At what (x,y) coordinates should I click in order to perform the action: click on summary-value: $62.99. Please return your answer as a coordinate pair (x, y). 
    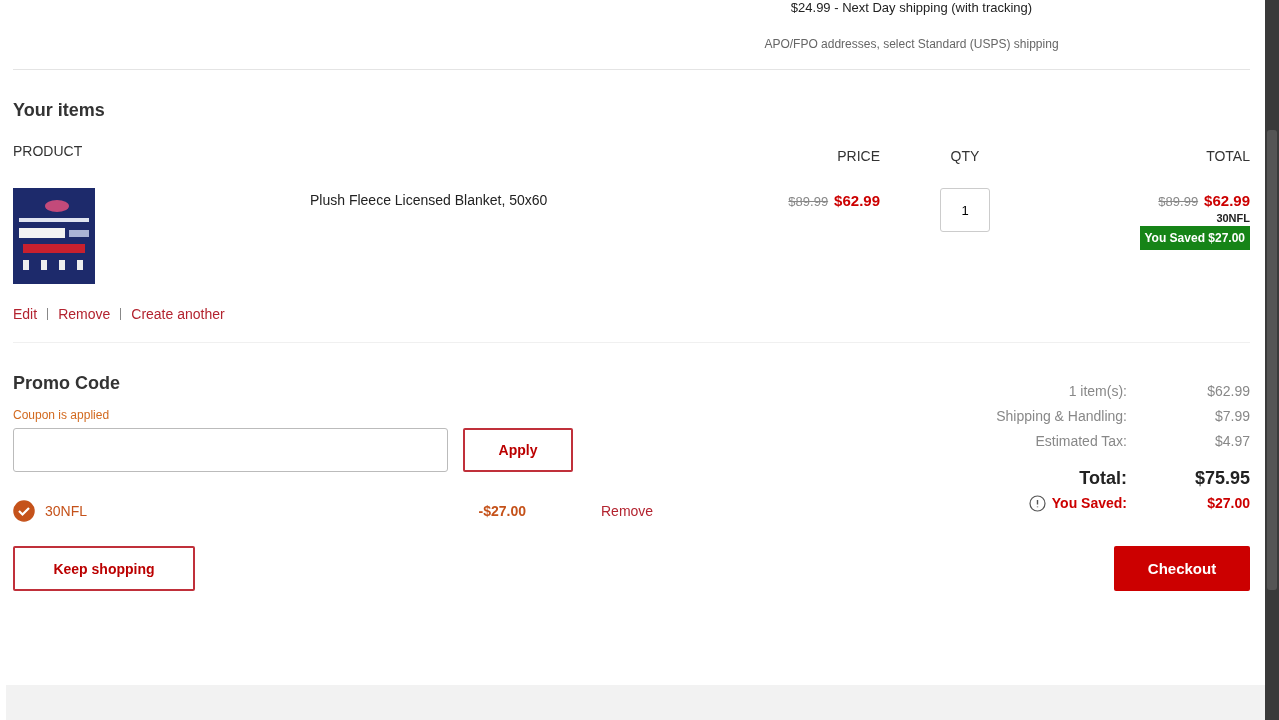
    Looking at the image, I should click on (1228, 391).